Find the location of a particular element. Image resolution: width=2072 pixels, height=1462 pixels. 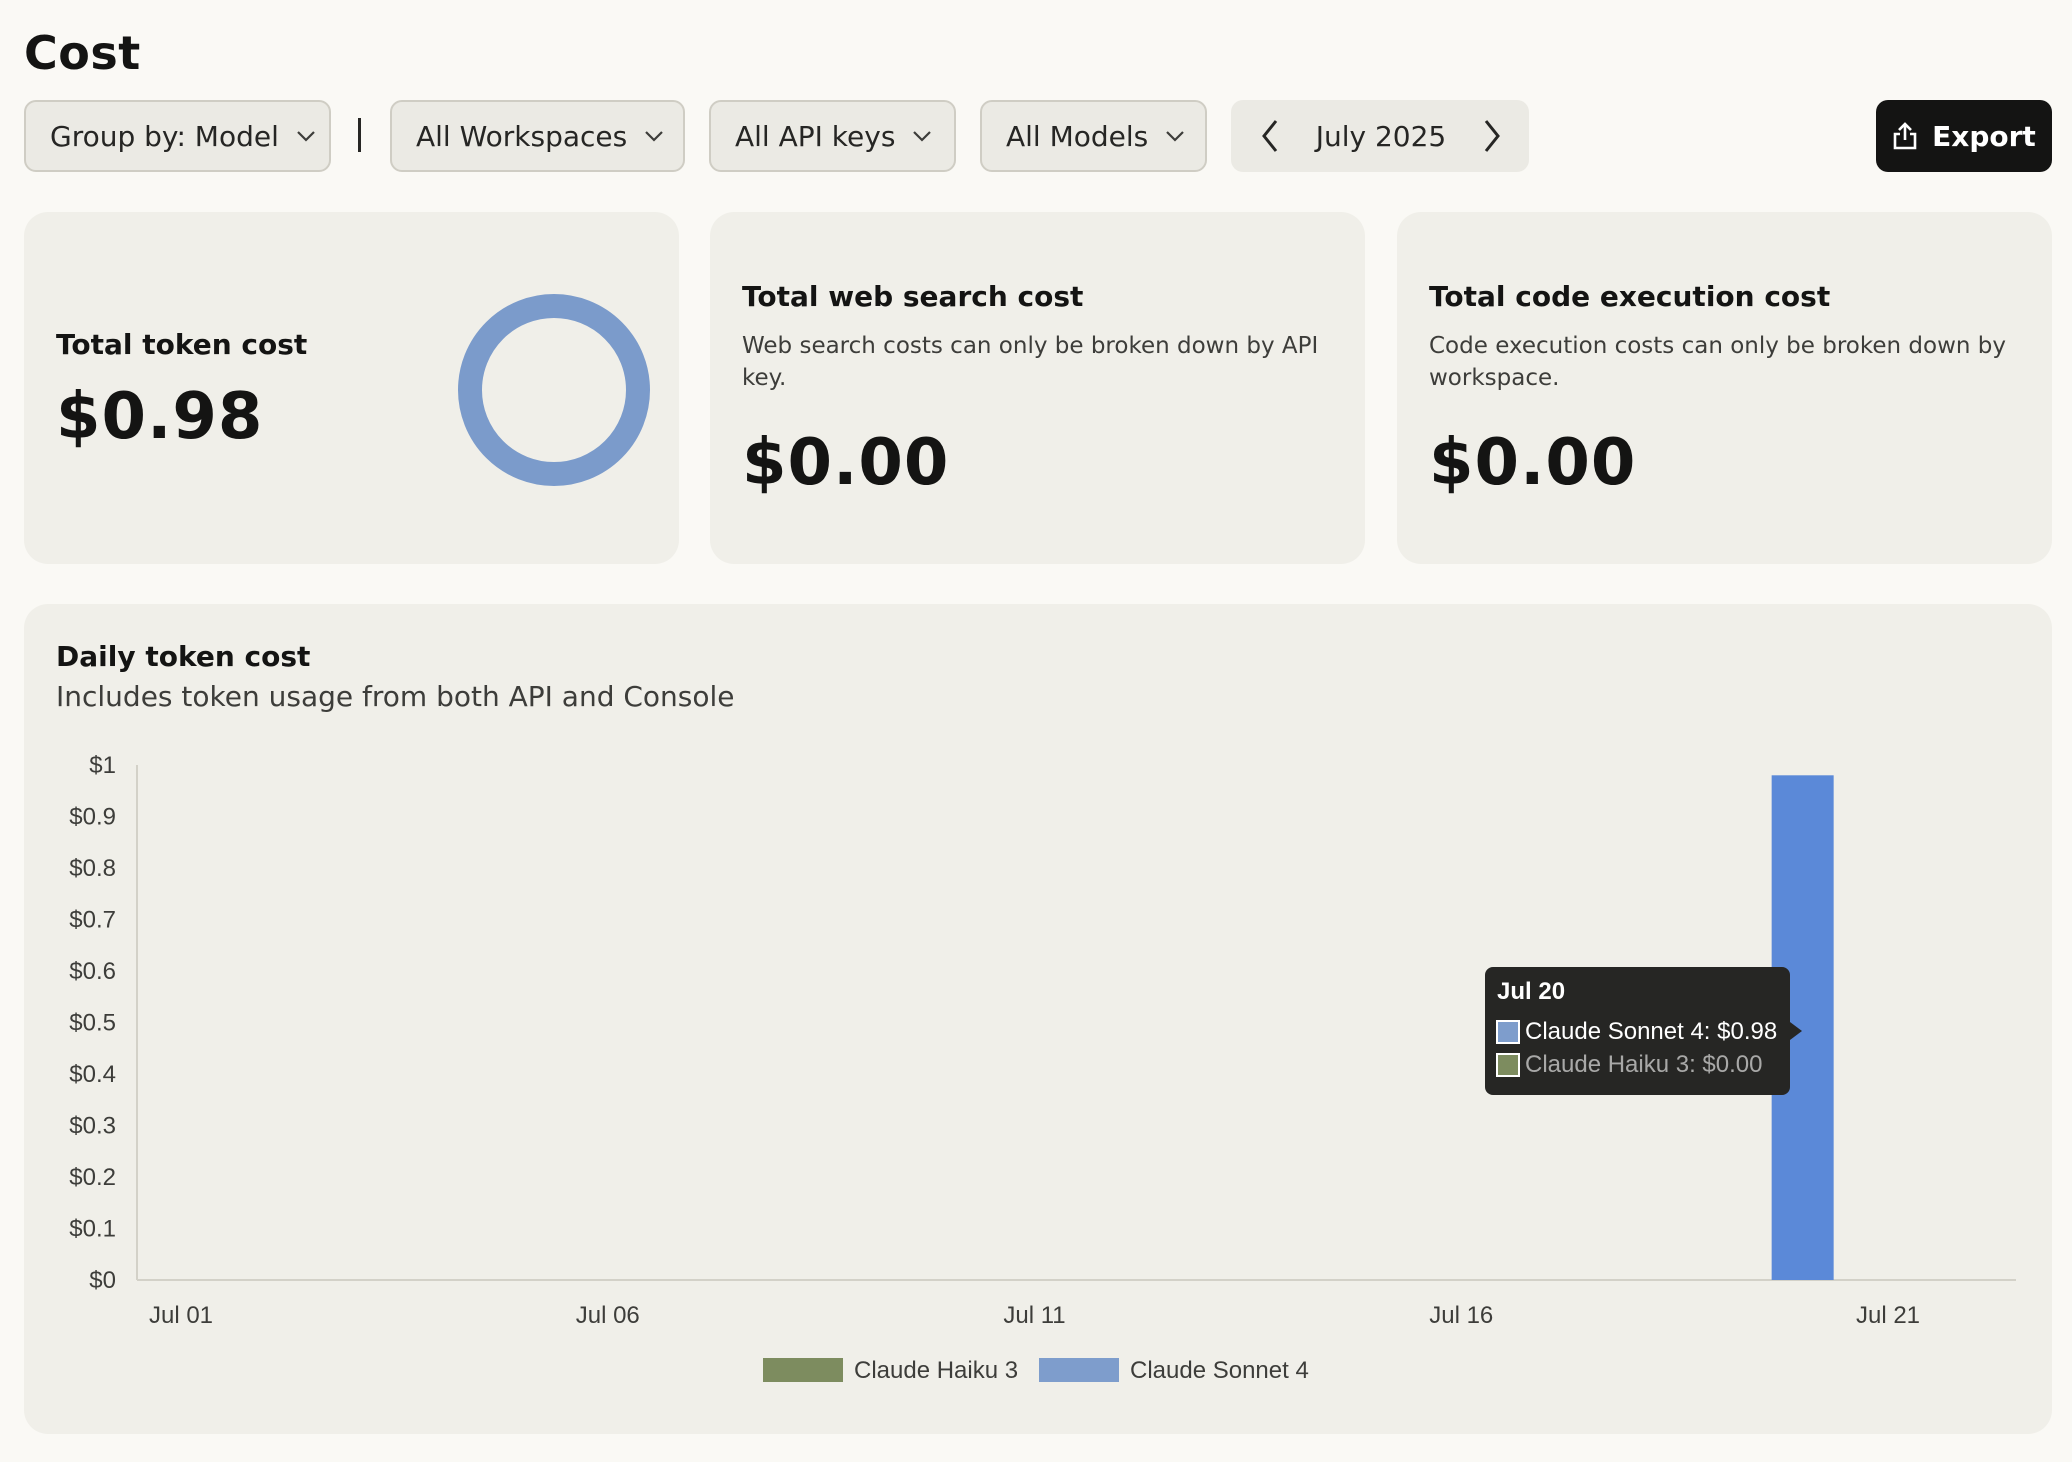

code-execution-title: Total code execution cost is located at coordinates (1630, 296).